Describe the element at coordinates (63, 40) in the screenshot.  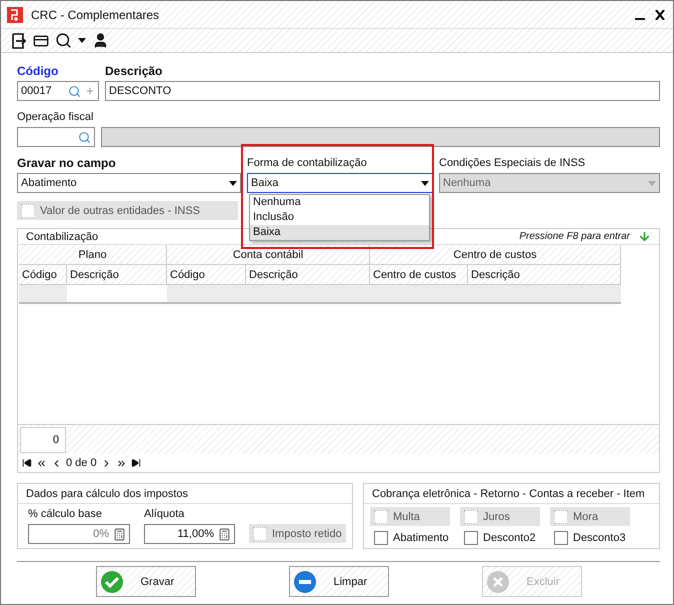
I see `search-icon` at that location.